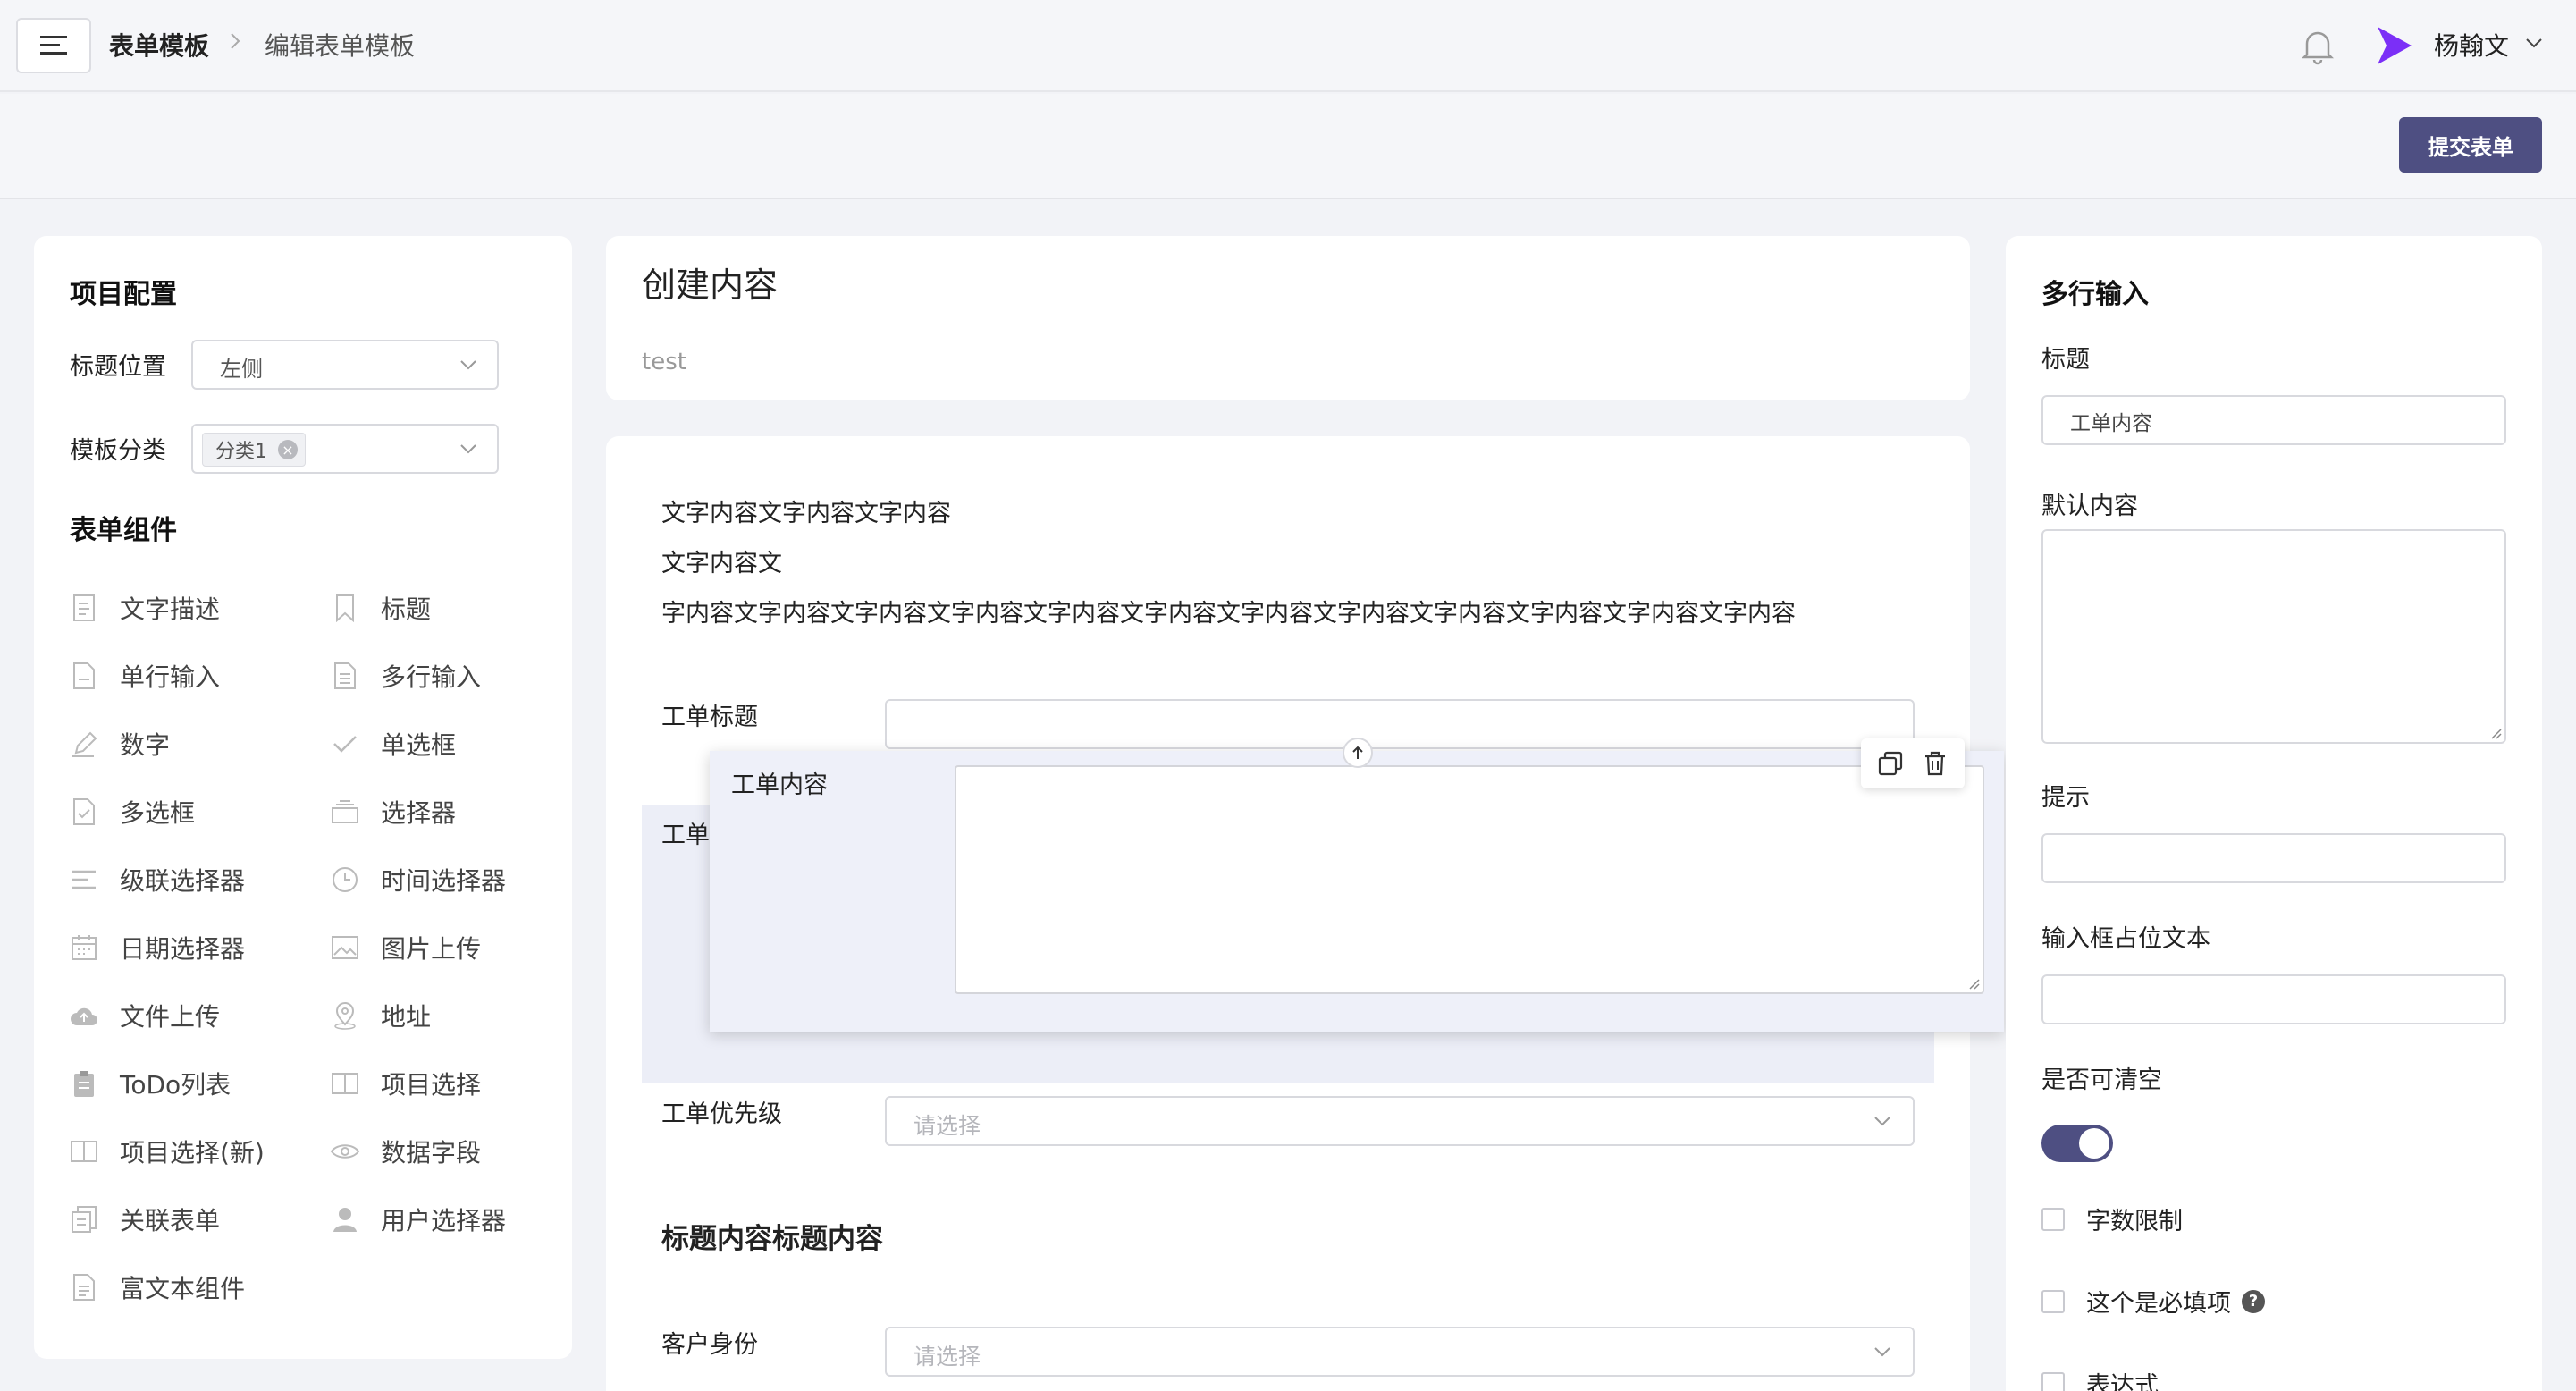  I want to click on trash-icon, so click(1936, 764).